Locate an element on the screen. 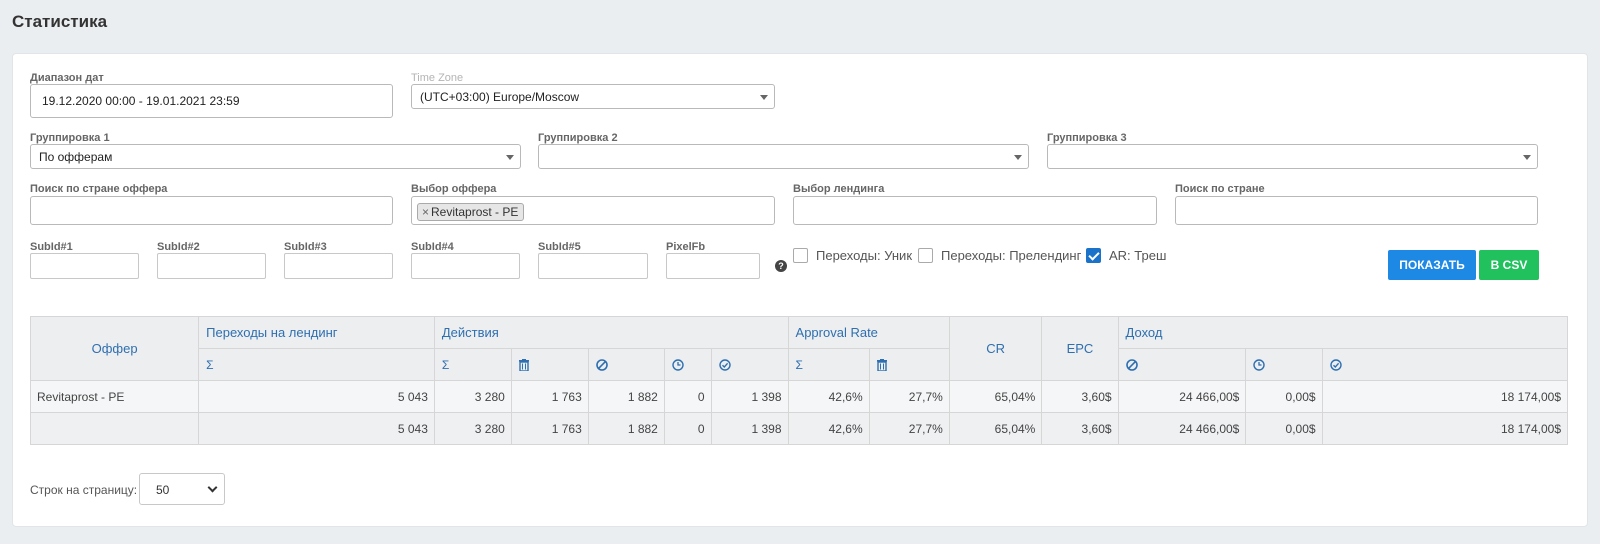 This screenshot has width=1600, height=544. help-icon: ? is located at coordinates (781, 266).